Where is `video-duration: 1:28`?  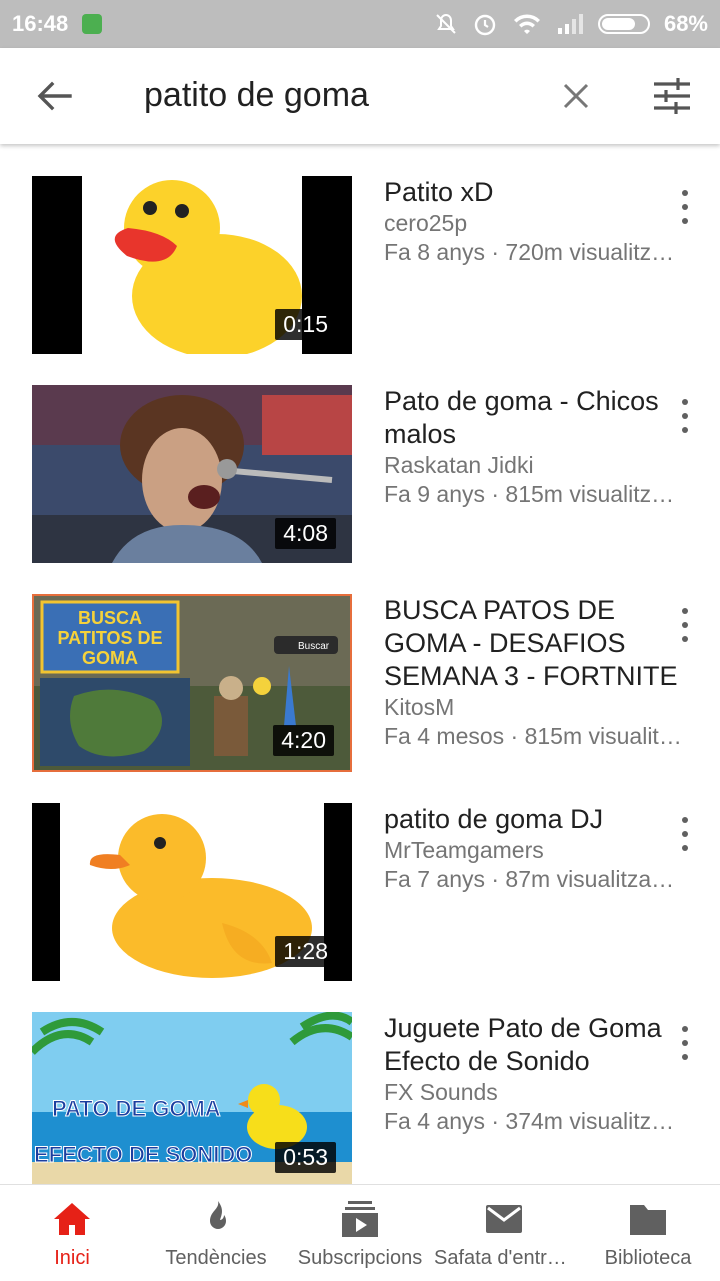
video-duration: 1:28 is located at coordinates (305, 951).